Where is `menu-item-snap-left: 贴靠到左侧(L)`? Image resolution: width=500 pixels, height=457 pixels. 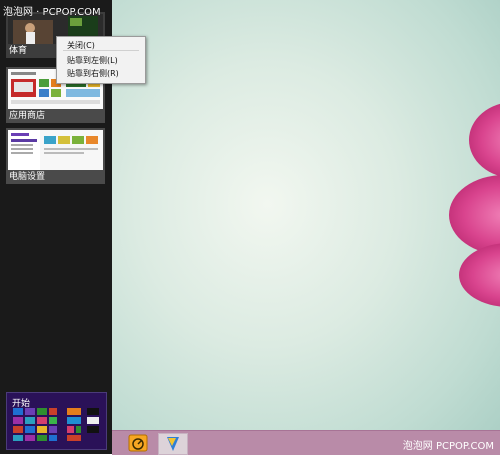
menu-item-snap-left: 贴靠到左侧(L) is located at coordinates (92, 60).